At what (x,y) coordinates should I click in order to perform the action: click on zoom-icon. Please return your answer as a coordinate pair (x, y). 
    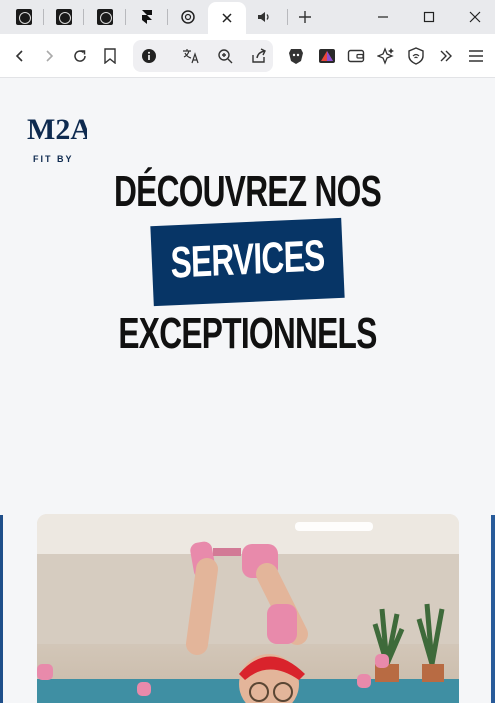
    Looking at the image, I should click on (225, 56).